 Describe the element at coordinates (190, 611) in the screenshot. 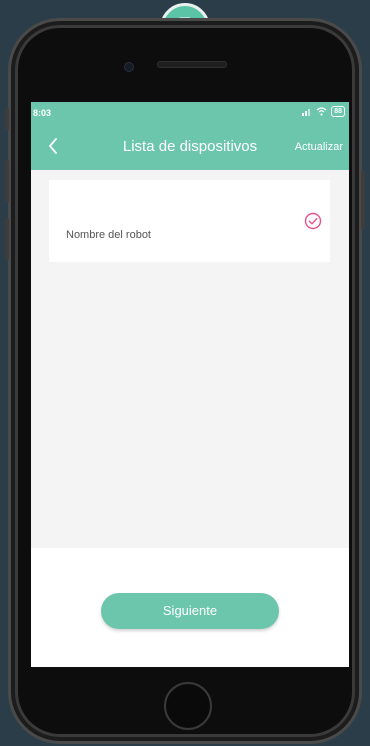

I see `next-button: Siguiente` at that location.